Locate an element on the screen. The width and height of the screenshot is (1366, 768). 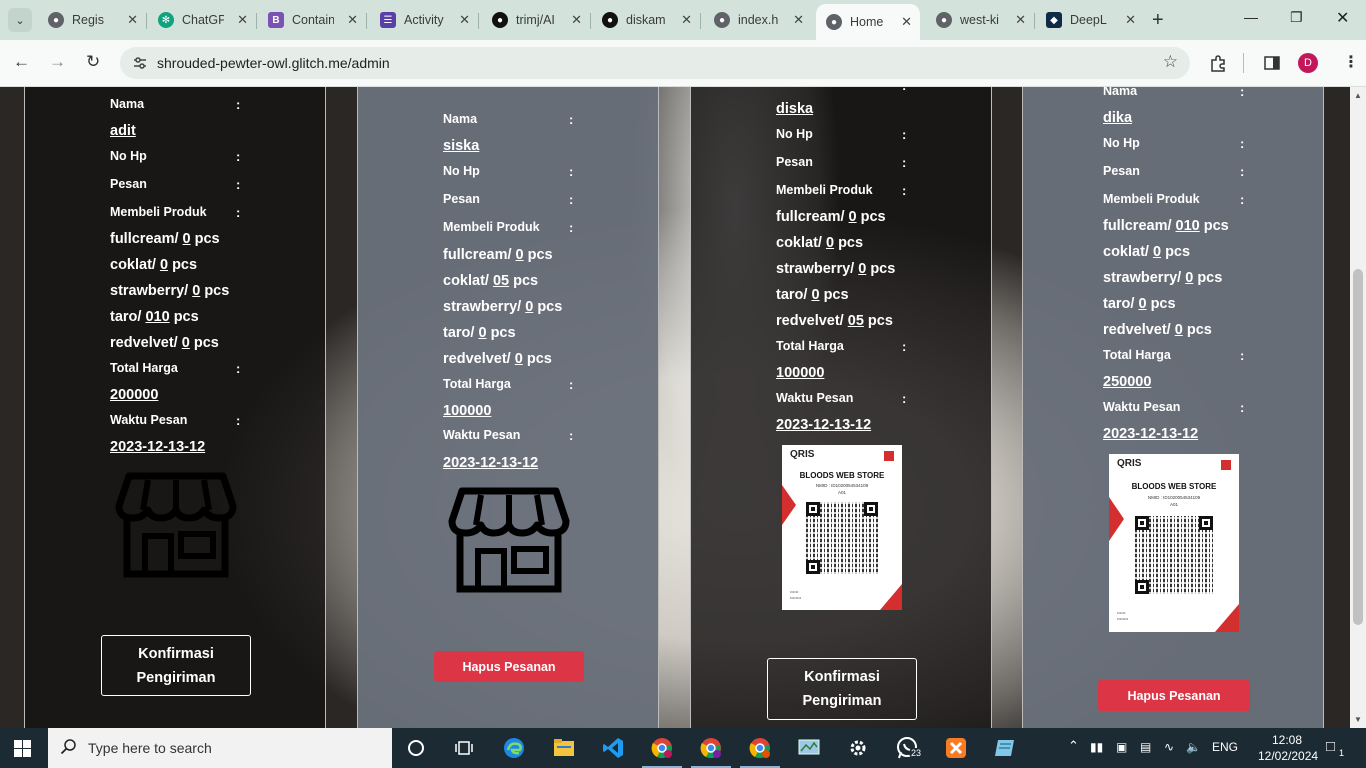
tab-8: ● west-ki ✕ is located at coordinates (980, 20).